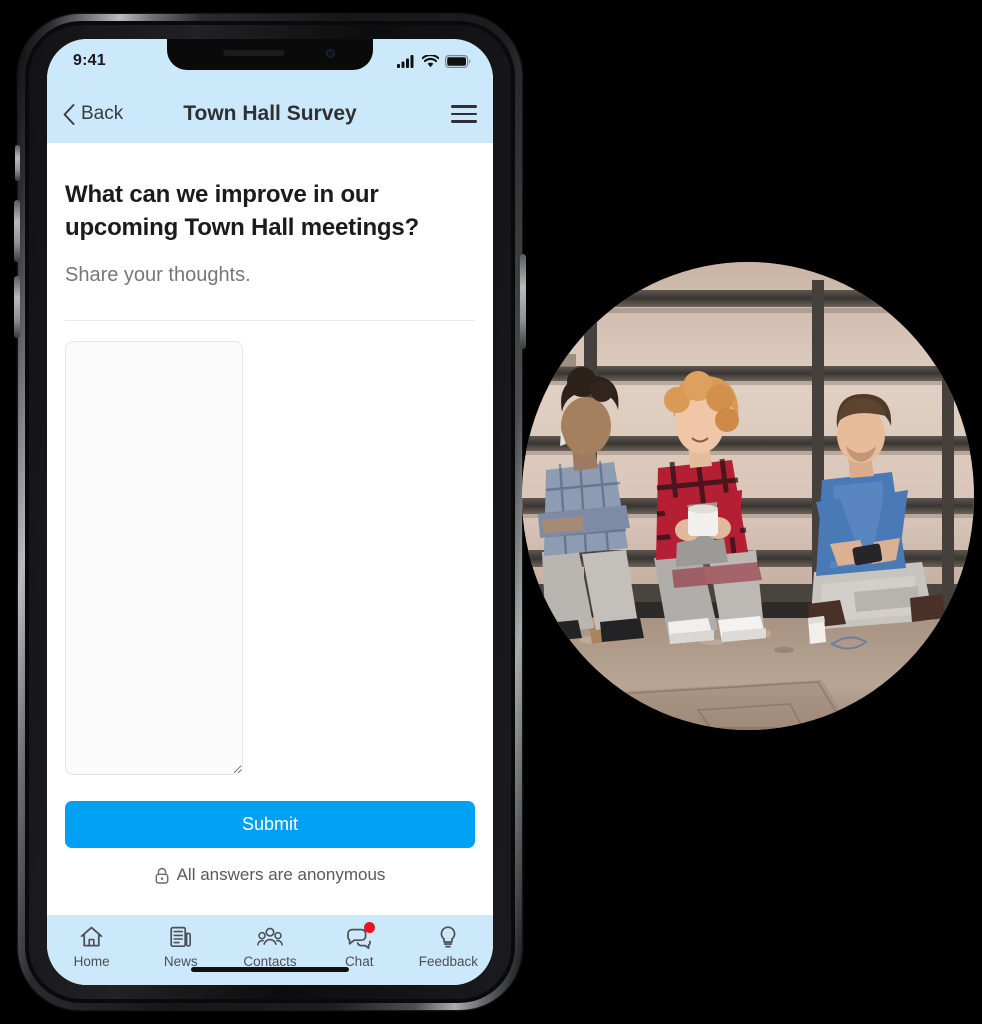 This screenshot has width=982, height=1024. I want to click on status-icons, so click(434, 61).